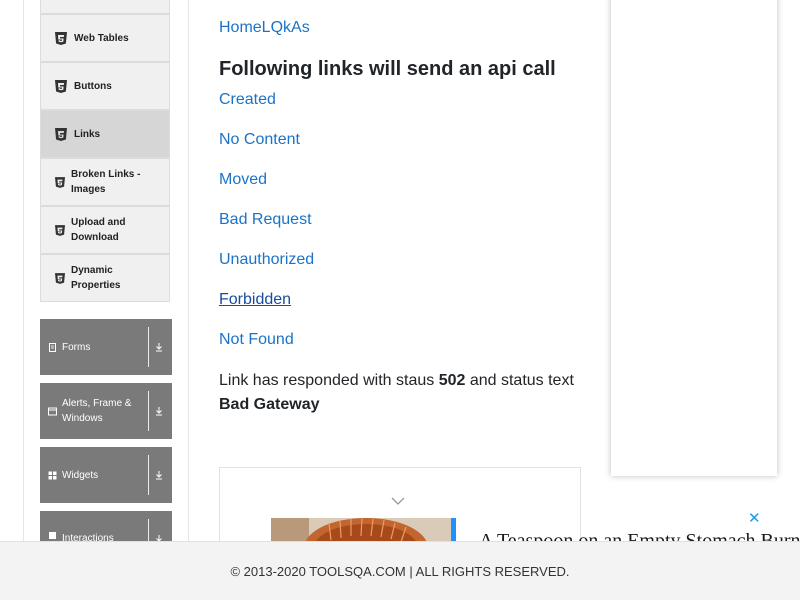 The width and height of the screenshot is (800, 600). I want to click on sidebar-item-links: Links, so click(105, 134).